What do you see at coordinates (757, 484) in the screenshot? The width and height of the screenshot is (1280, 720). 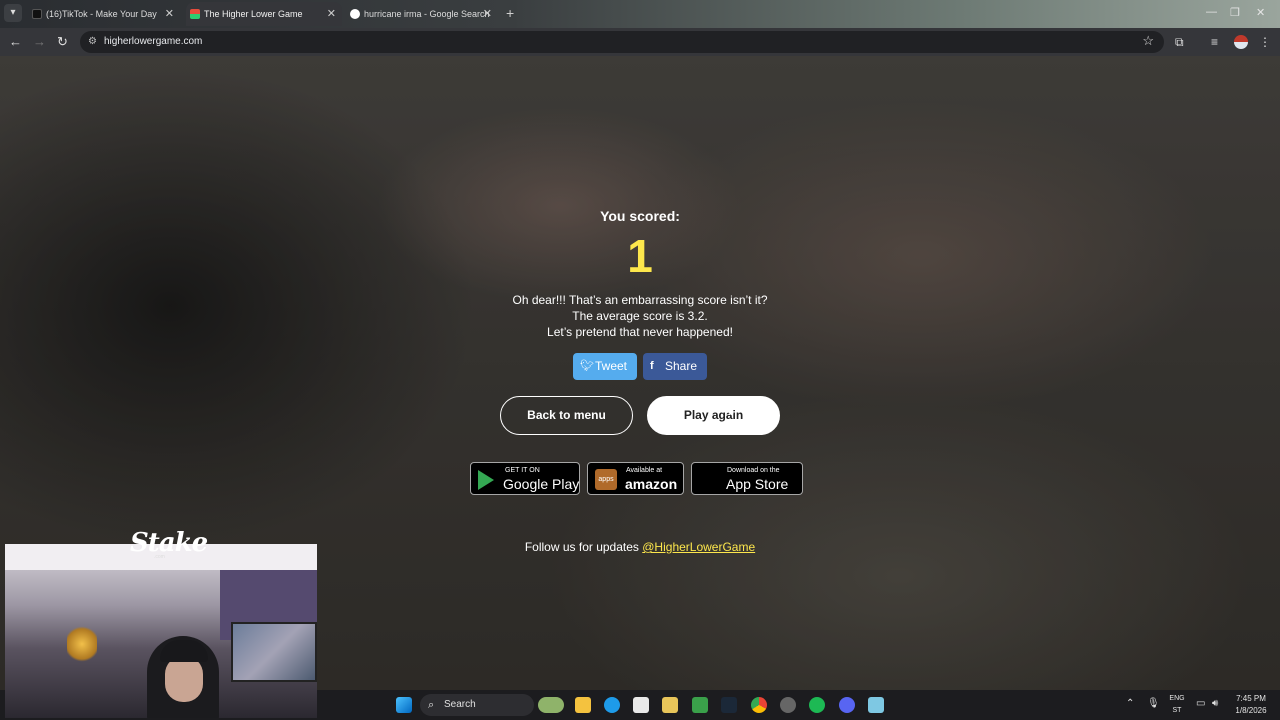 I see `store-name: App Store` at bounding box center [757, 484].